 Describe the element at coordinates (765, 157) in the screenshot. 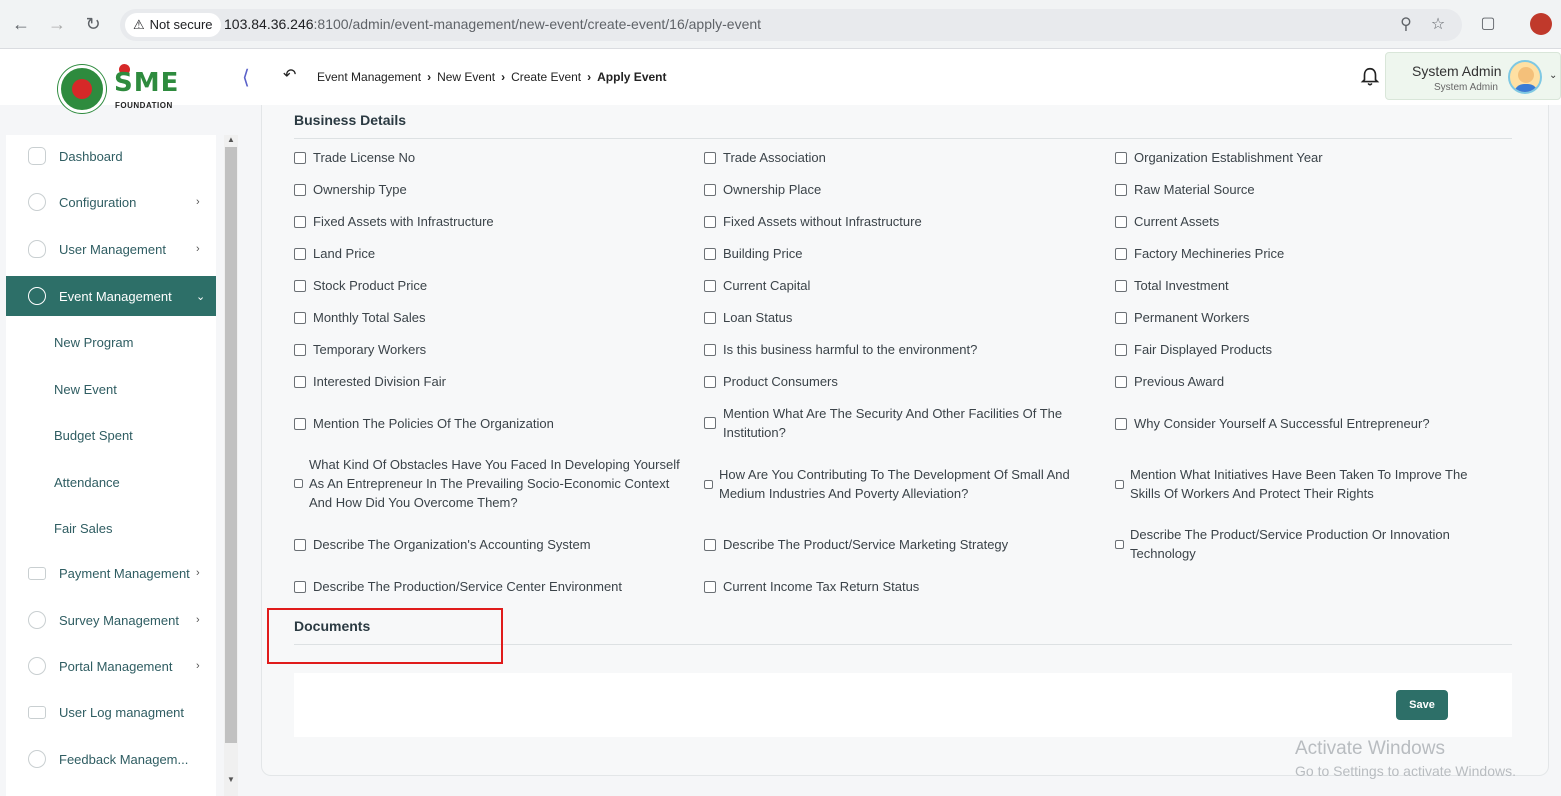

I see `checkbox-trade-association: Trade Association` at that location.